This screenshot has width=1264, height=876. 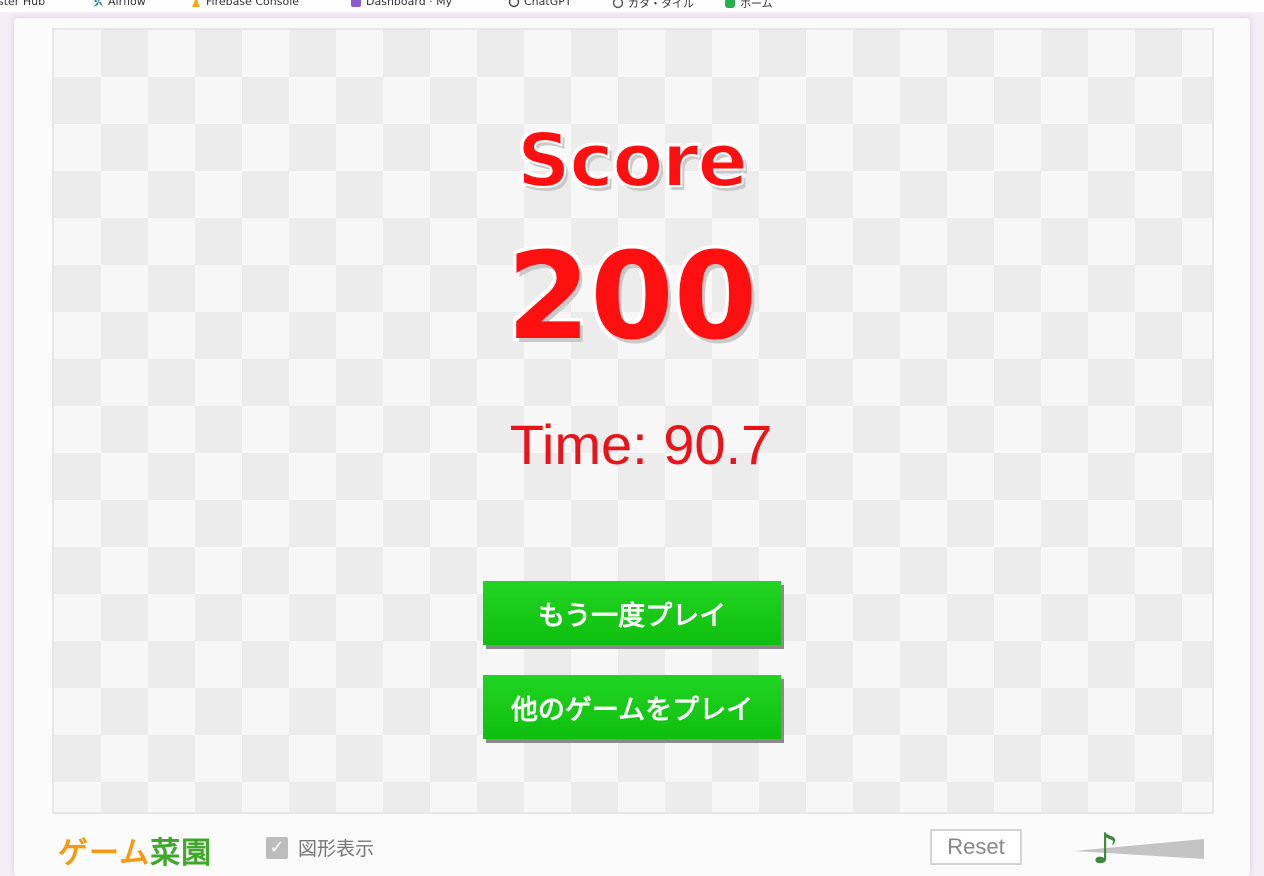 I want to click on chatgpt-icon, so click(x=514, y=3).